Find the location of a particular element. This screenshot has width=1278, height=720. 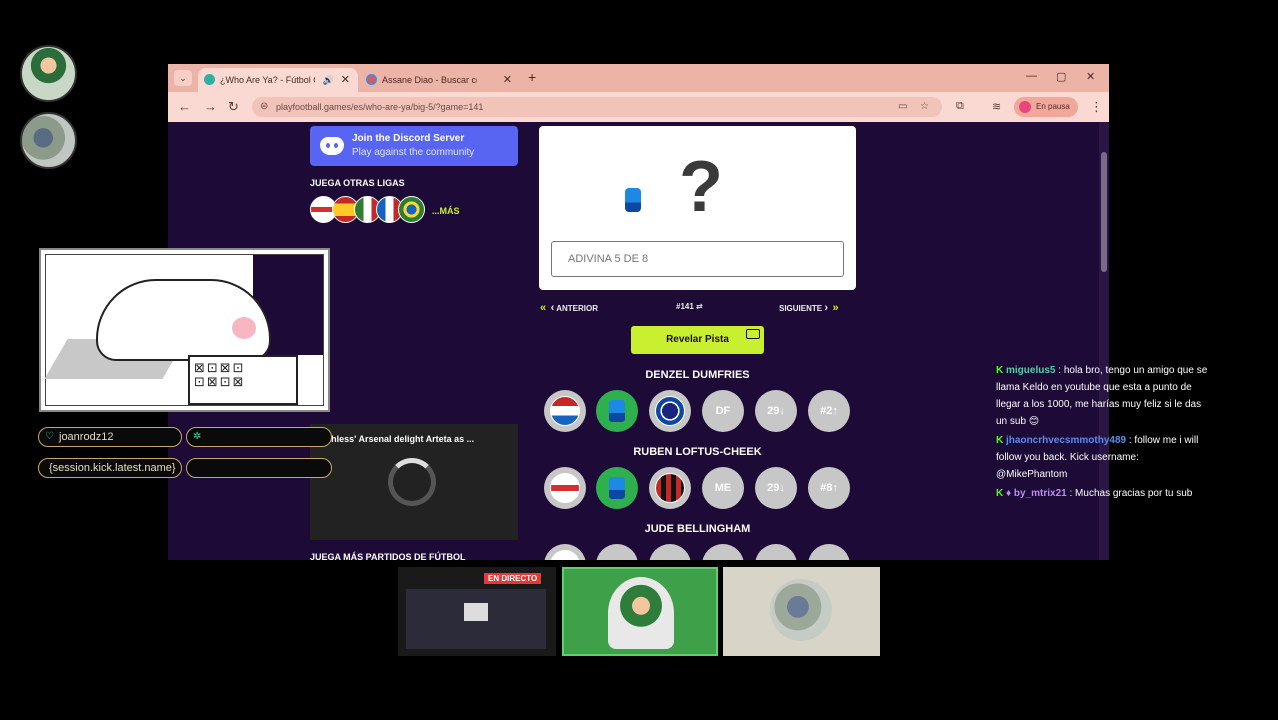

game-number: #141 ⇄ is located at coordinates (689, 306).